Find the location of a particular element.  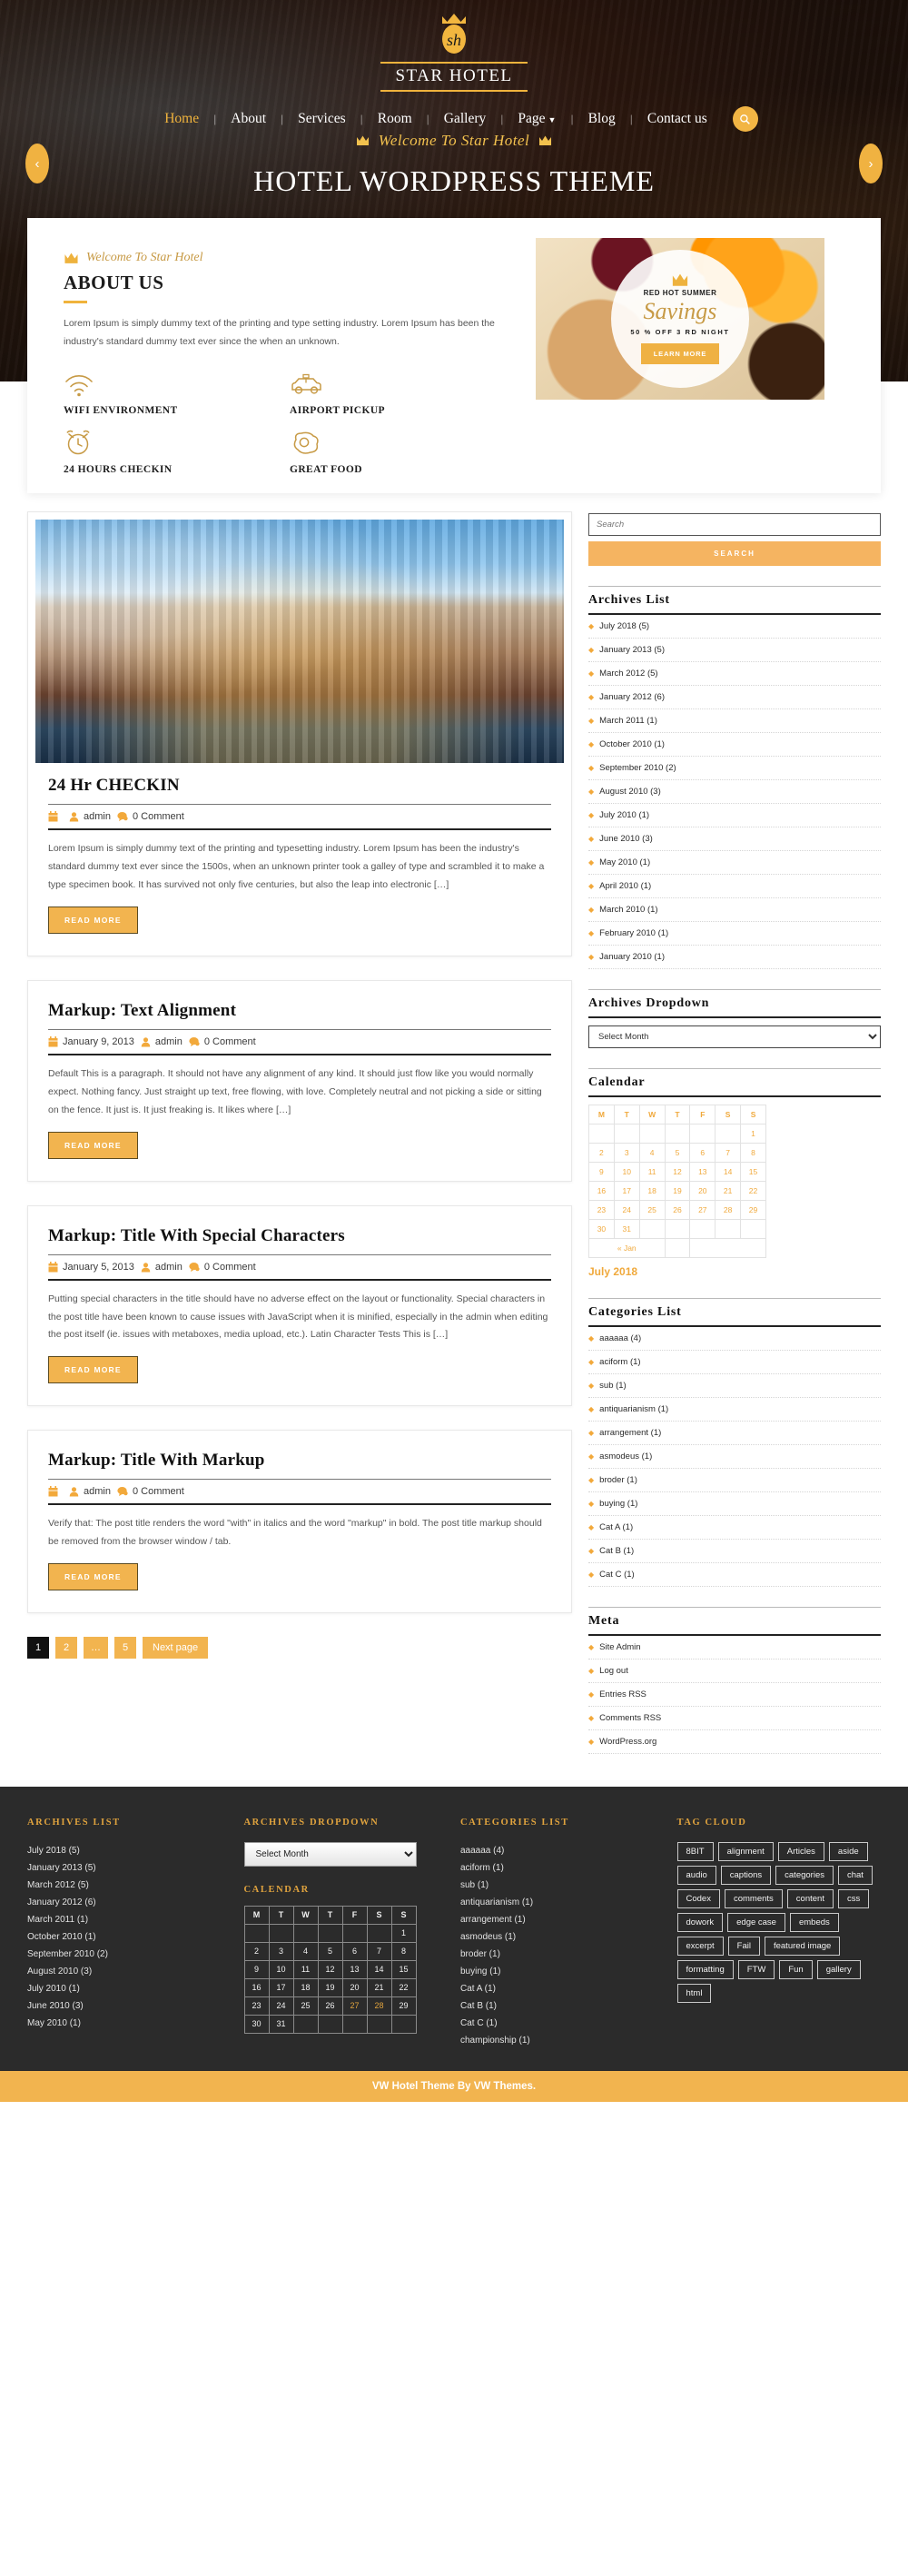

list-item: arrangement (1) is located at coordinates (562, 1919).